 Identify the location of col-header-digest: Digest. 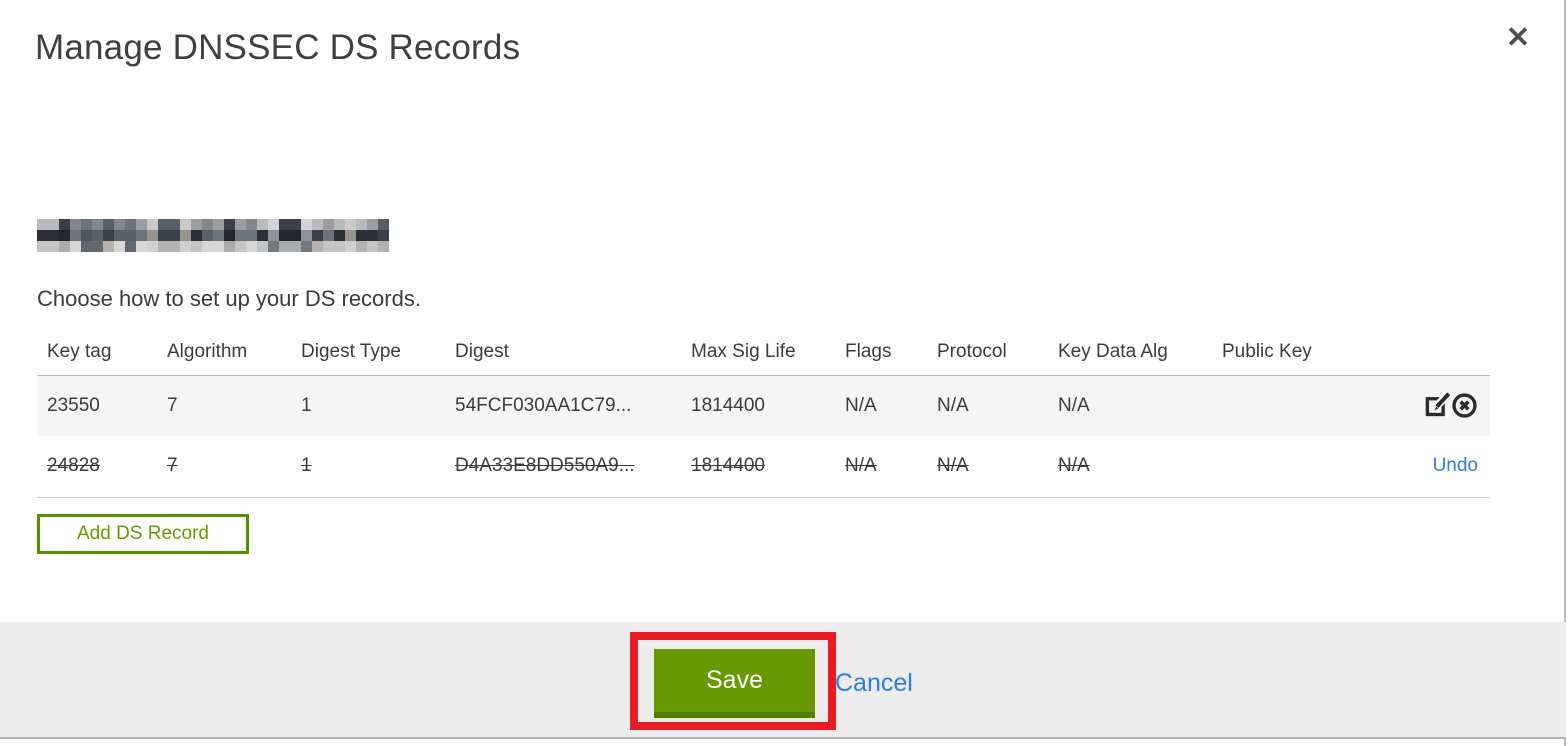
(563, 353).